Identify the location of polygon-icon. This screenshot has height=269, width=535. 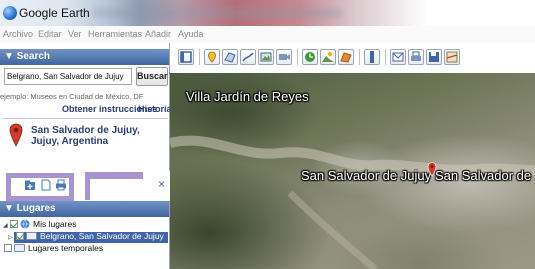
(230, 57).